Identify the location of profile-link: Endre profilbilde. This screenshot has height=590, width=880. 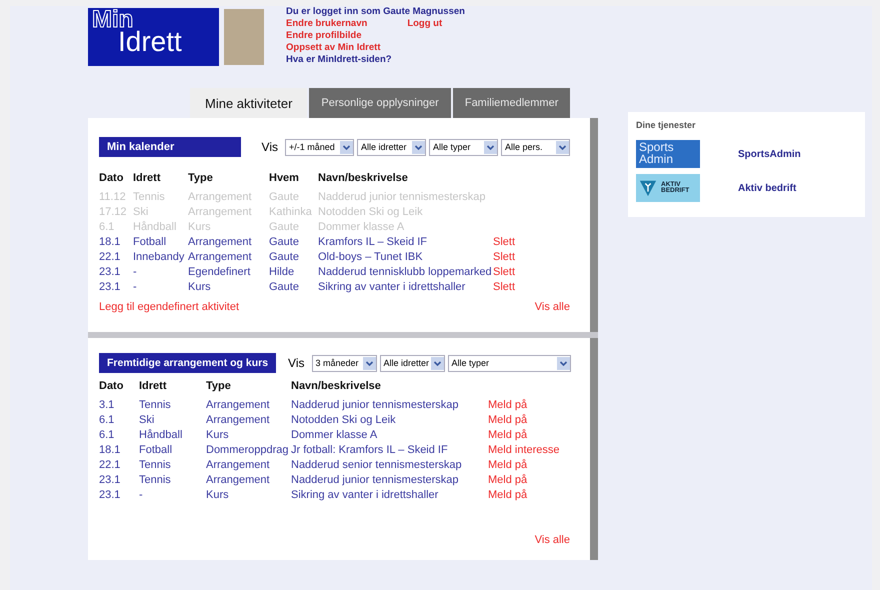
(375, 36).